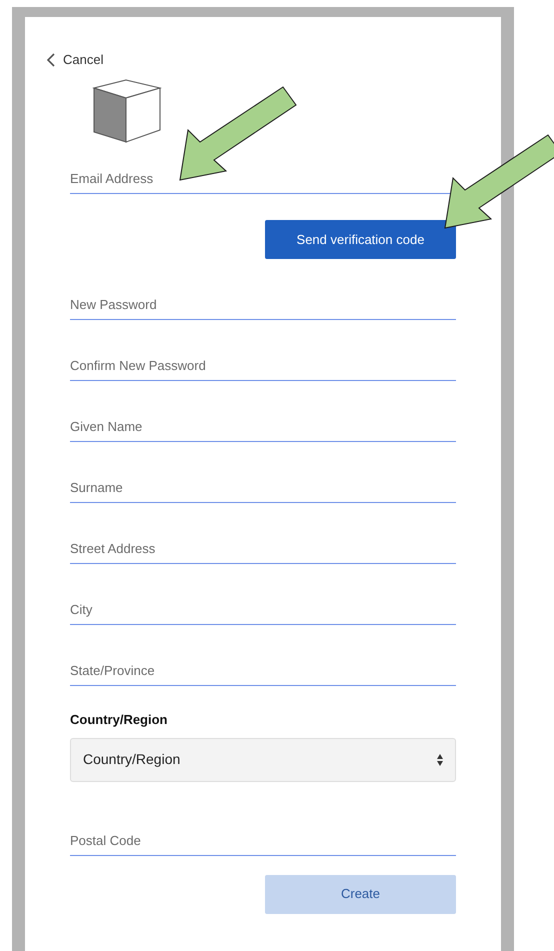  Describe the element at coordinates (263, 427) in the screenshot. I see `input-field: Given Name` at that location.